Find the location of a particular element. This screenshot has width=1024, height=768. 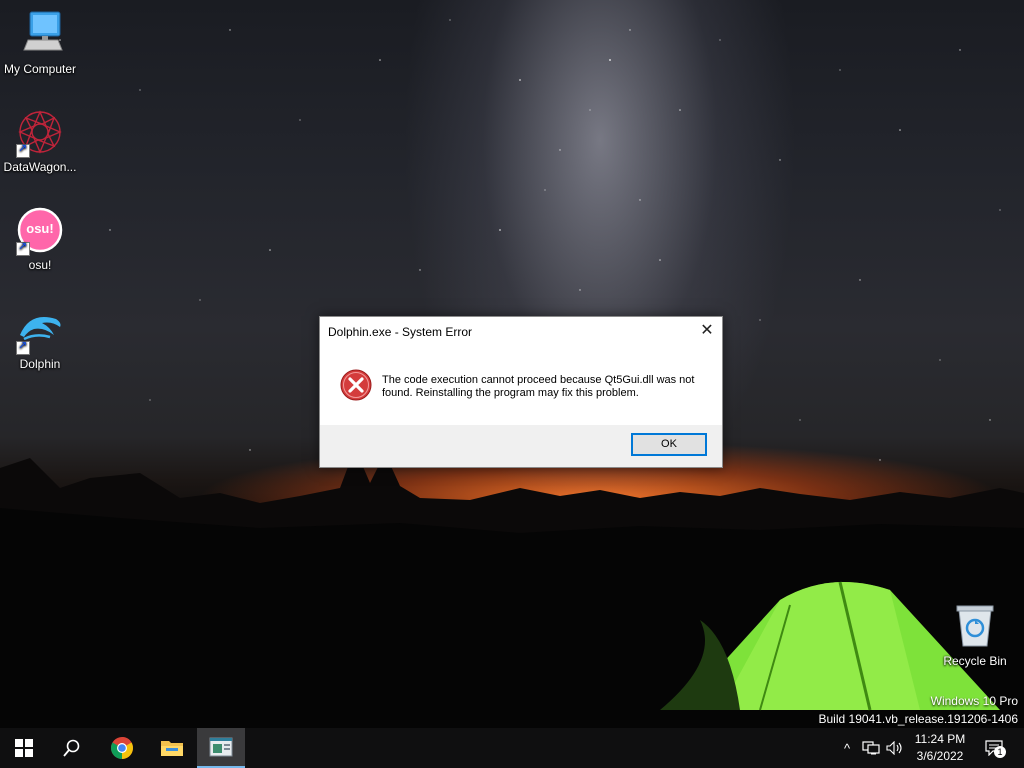

ok-button: OK is located at coordinates (669, 444).